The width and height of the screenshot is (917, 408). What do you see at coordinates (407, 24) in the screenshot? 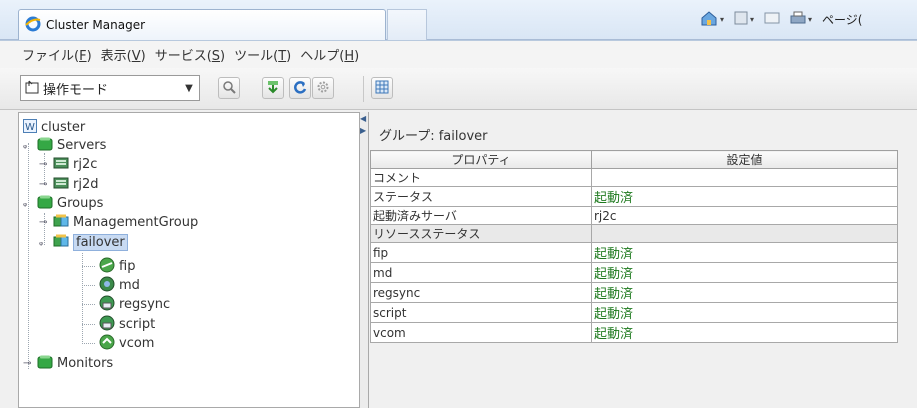
I see `new-tab-button` at bounding box center [407, 24].